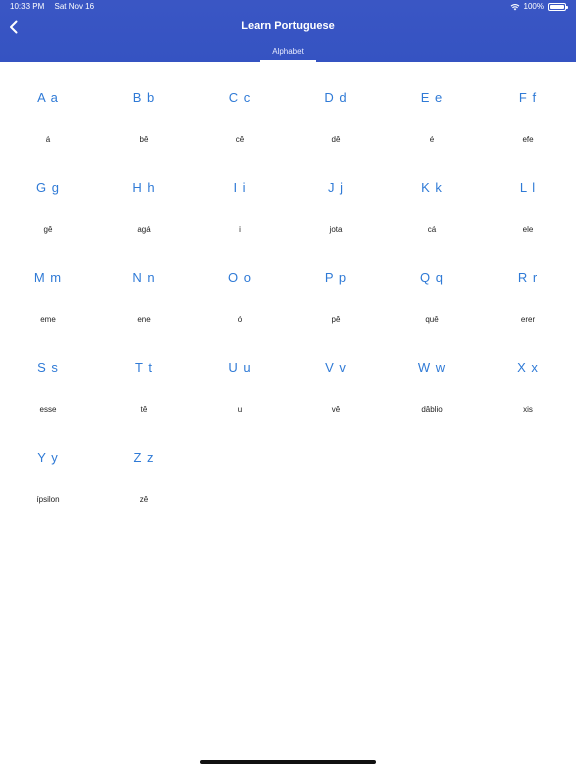  What do you see at coordinates (288, 26) in the screenshot?
I see `page-title: Learn Portuguese` at bounding box center [288, 26].